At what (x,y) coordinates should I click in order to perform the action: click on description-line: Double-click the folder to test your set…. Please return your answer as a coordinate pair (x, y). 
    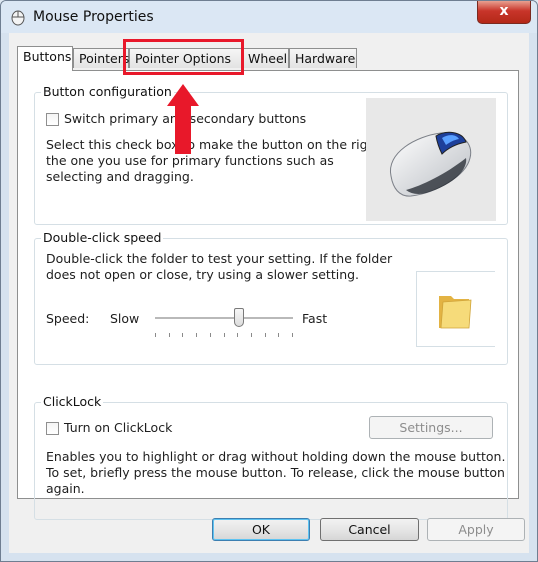
    Looking at the image, I should click on (219, 258).